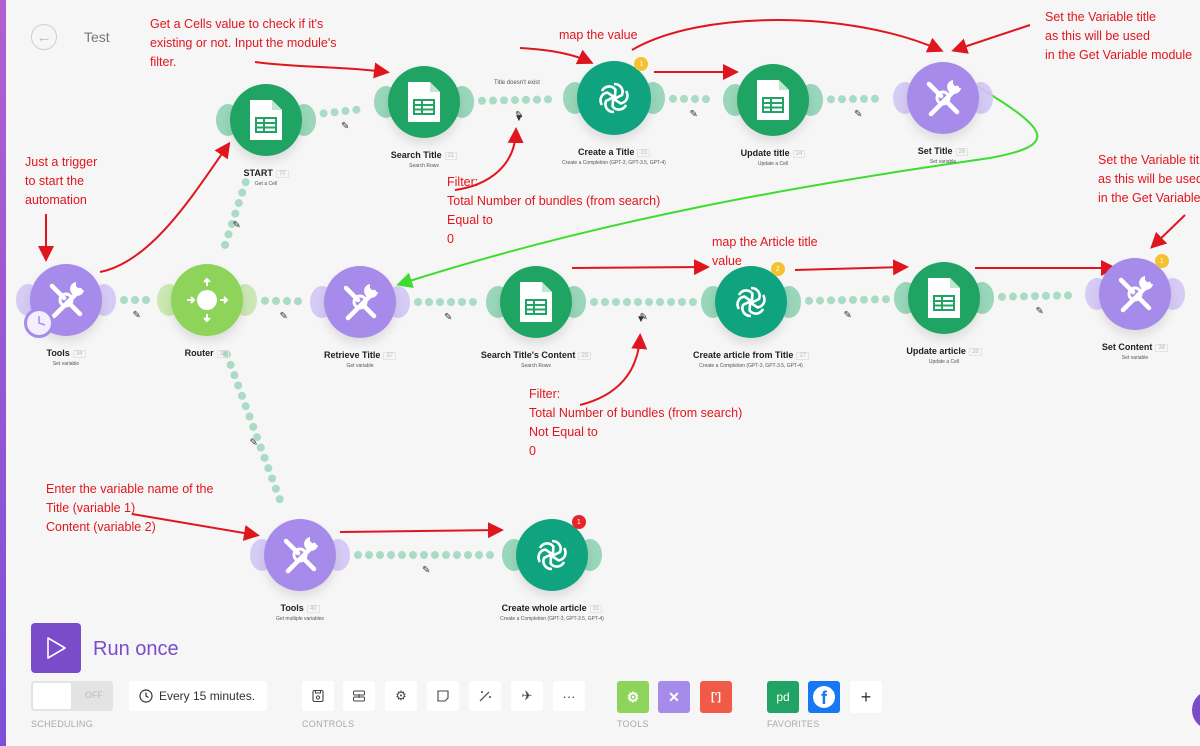  Describe the element at coordinates (569, 696) in the screenshot. I see `more-button: ···` at that location.